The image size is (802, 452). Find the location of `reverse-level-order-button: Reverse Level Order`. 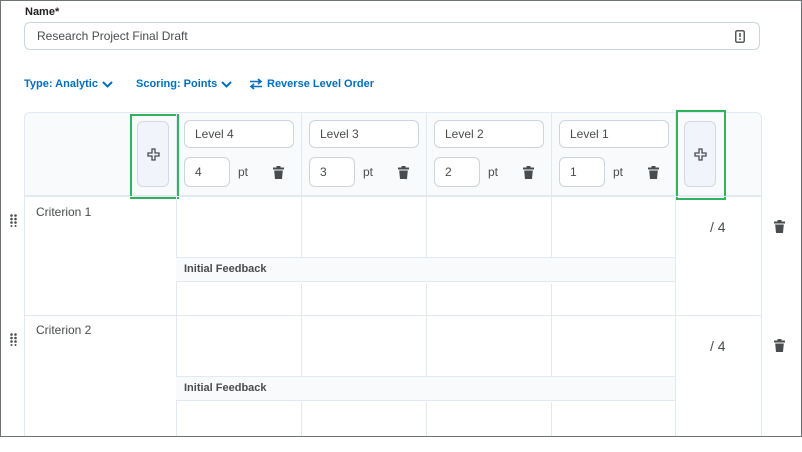

reverse-level-order-button: Reverse Level Order is located at coordinates (311, 84).